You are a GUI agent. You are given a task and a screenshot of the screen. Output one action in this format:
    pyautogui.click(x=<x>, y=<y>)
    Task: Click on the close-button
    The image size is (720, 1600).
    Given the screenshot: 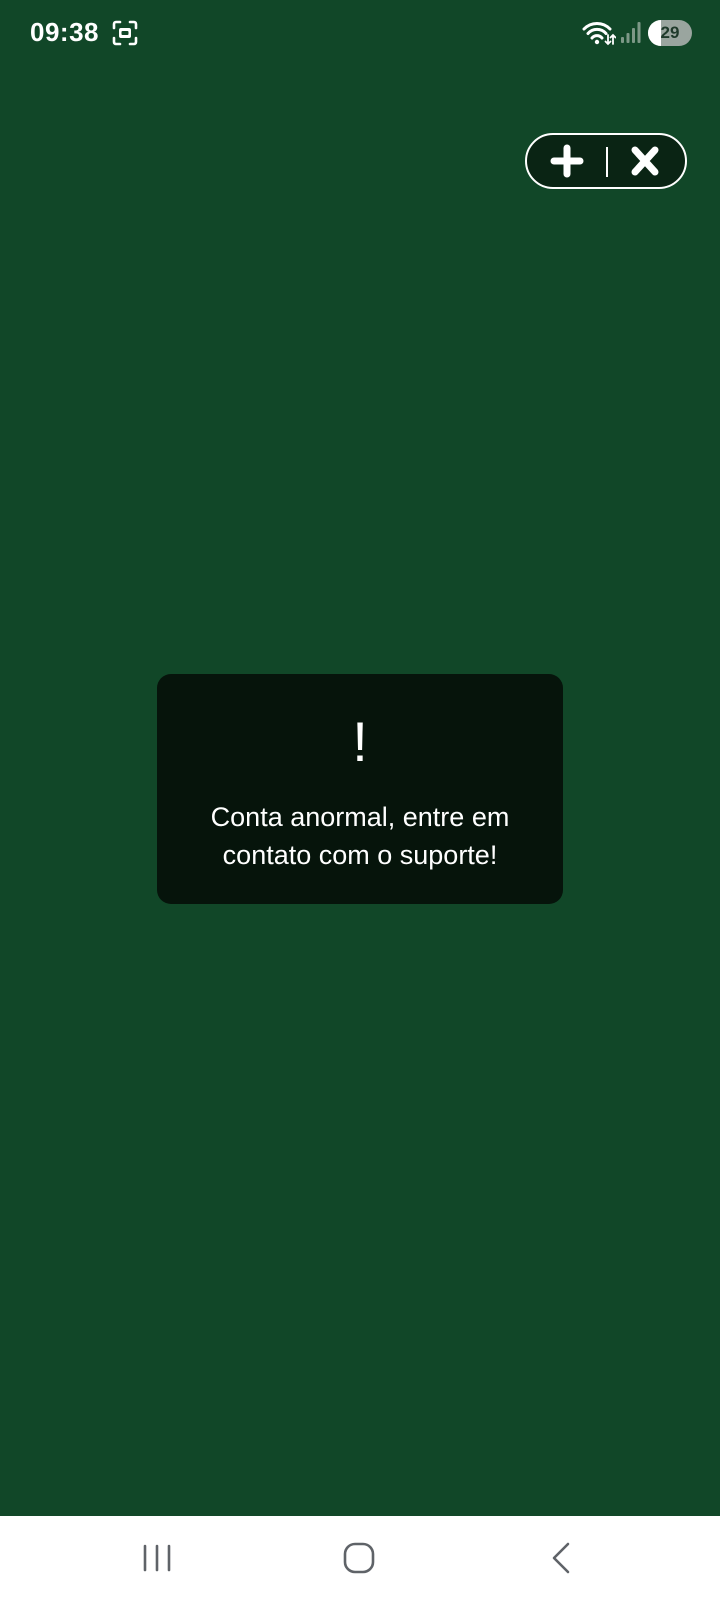 What is the action you would take?
    pyautogui.click(x=645, y=161)
    